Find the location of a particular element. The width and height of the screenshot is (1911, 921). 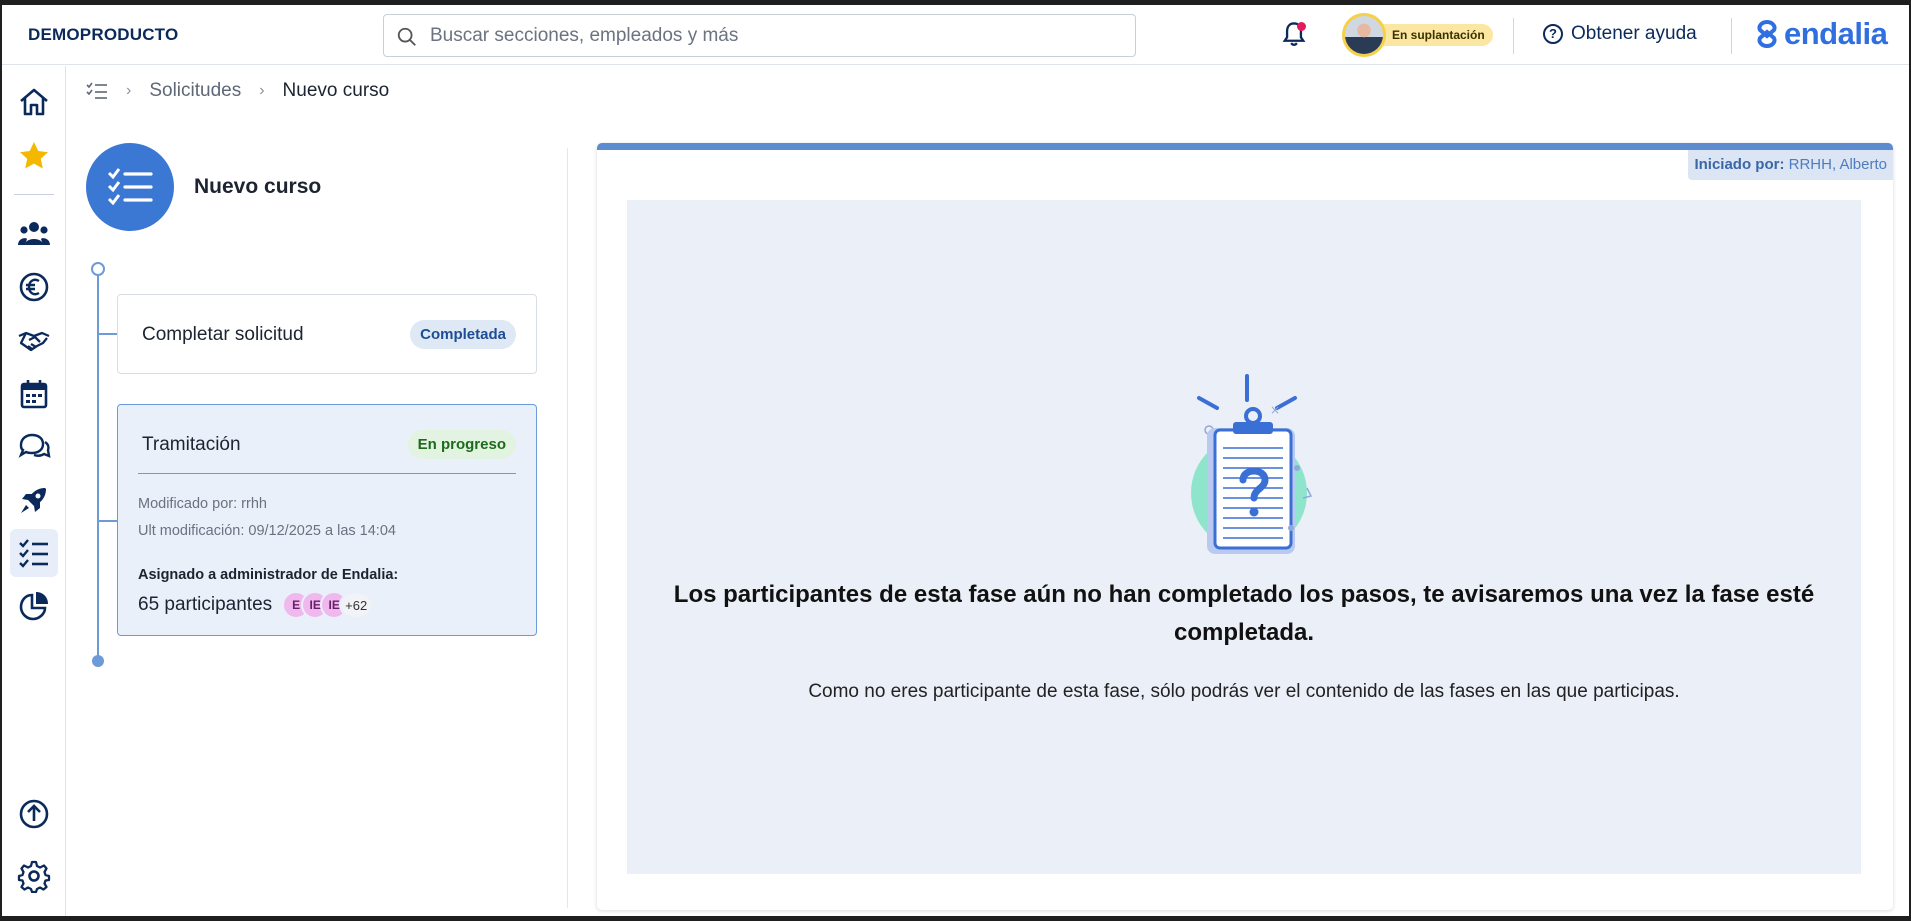

avatar is located at coordinates (1364, 35).